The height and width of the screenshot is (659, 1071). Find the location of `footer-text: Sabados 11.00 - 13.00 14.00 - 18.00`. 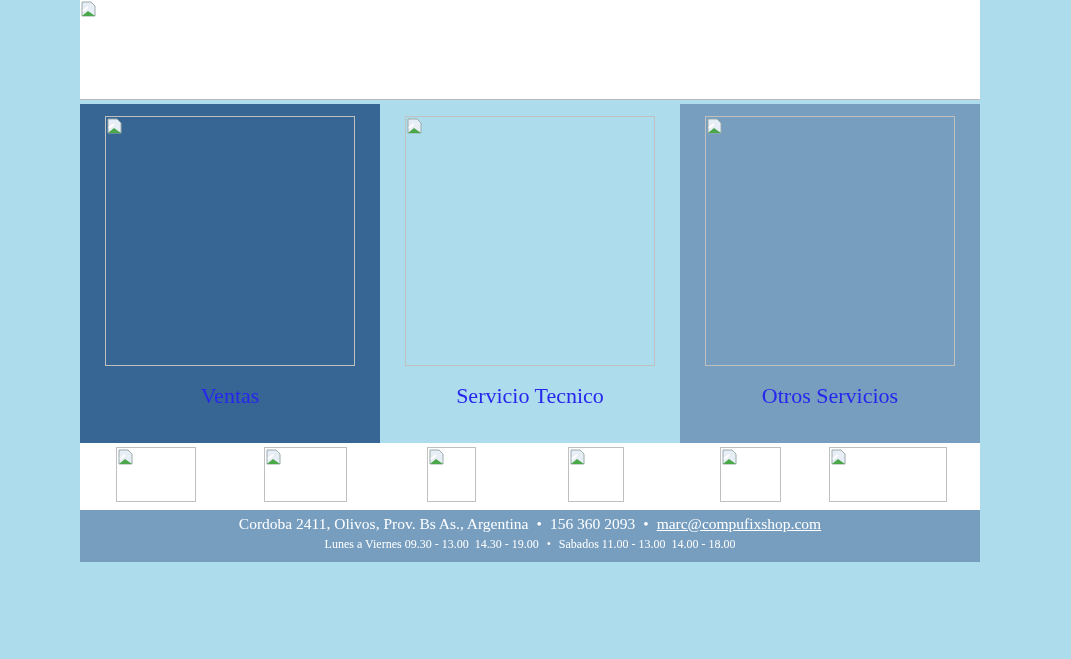

footer-text: Sabados 11.00 - 13.00 14.00 - 18.00 is located at coordinates (647, 544).